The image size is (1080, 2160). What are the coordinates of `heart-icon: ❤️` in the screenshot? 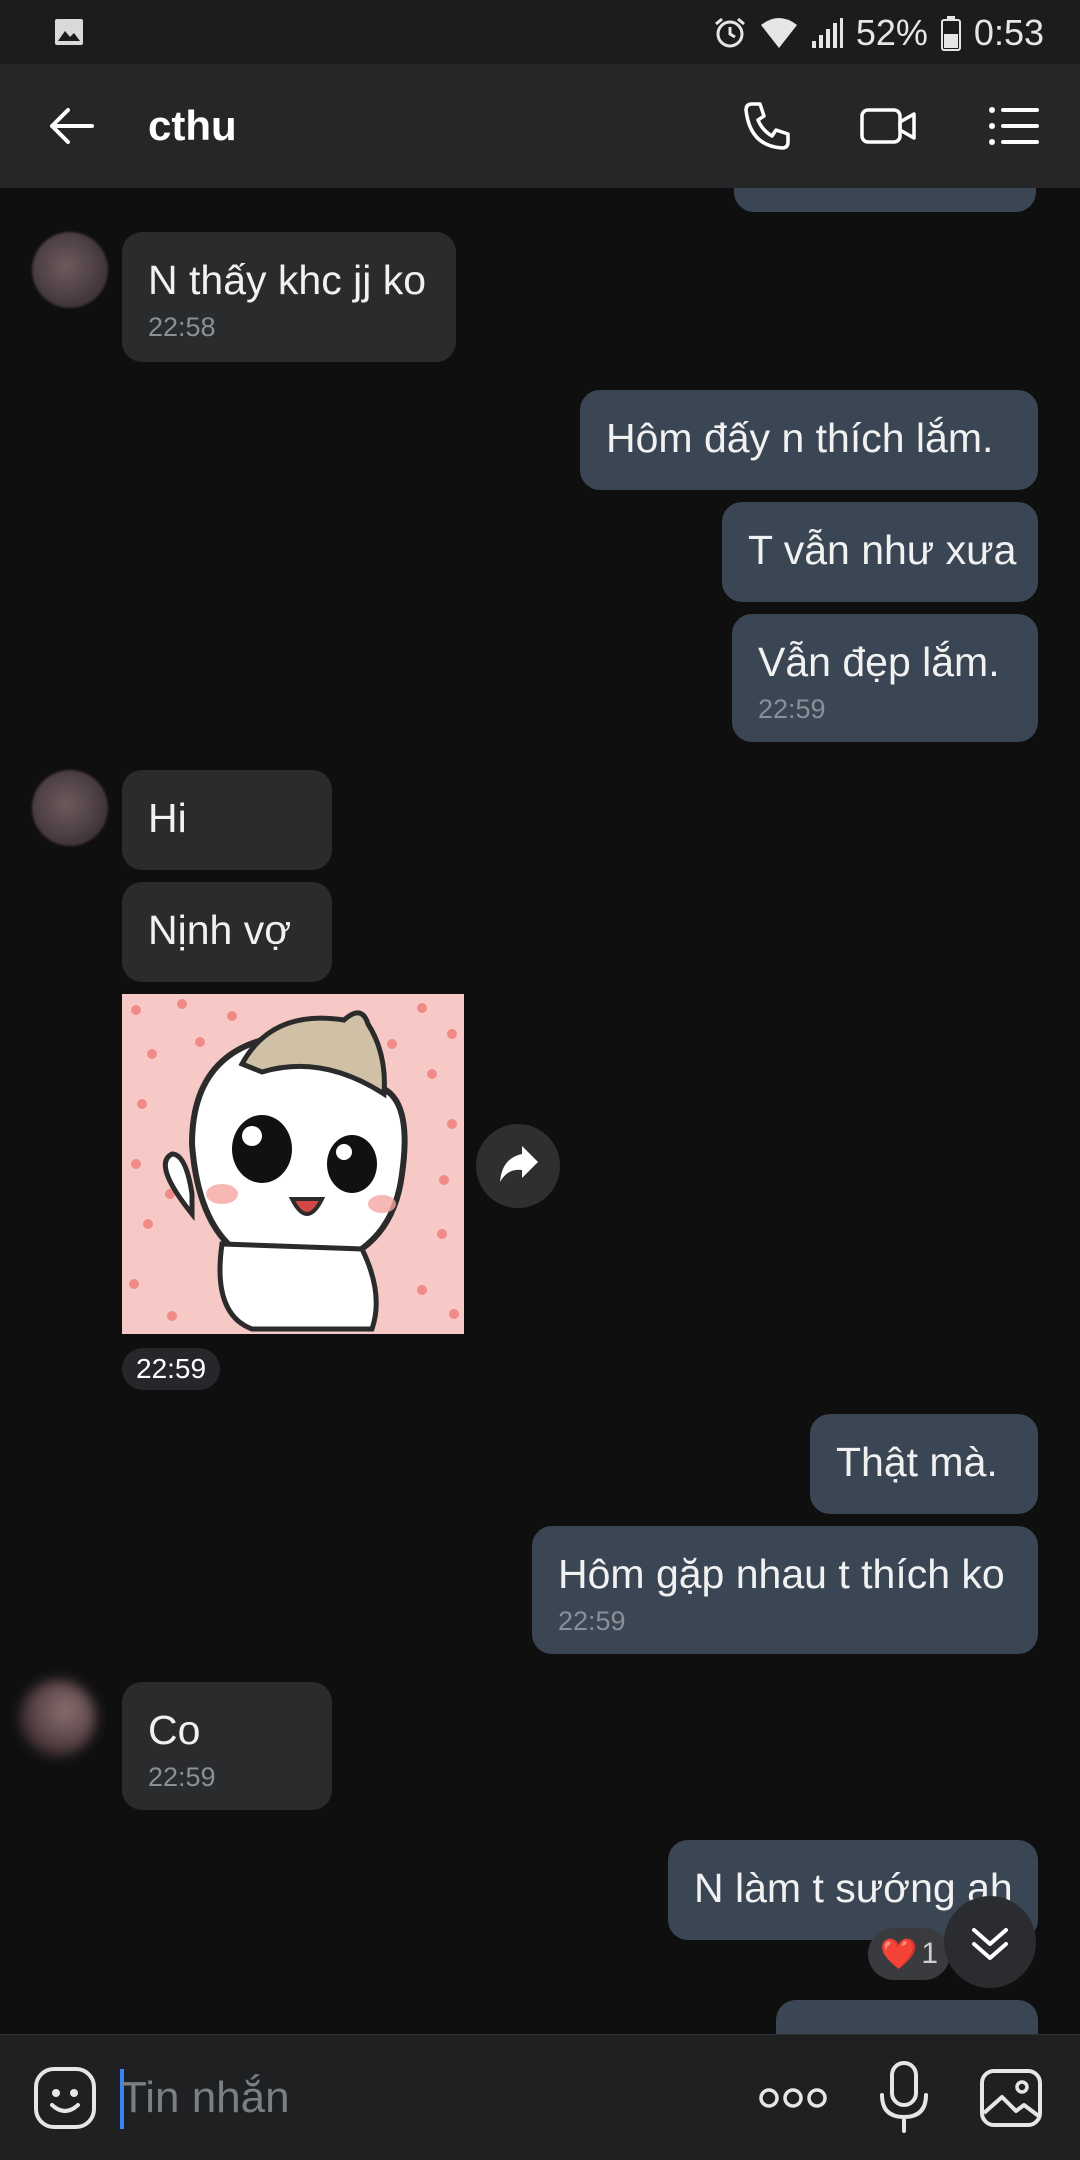 It's located at (899, 1954).